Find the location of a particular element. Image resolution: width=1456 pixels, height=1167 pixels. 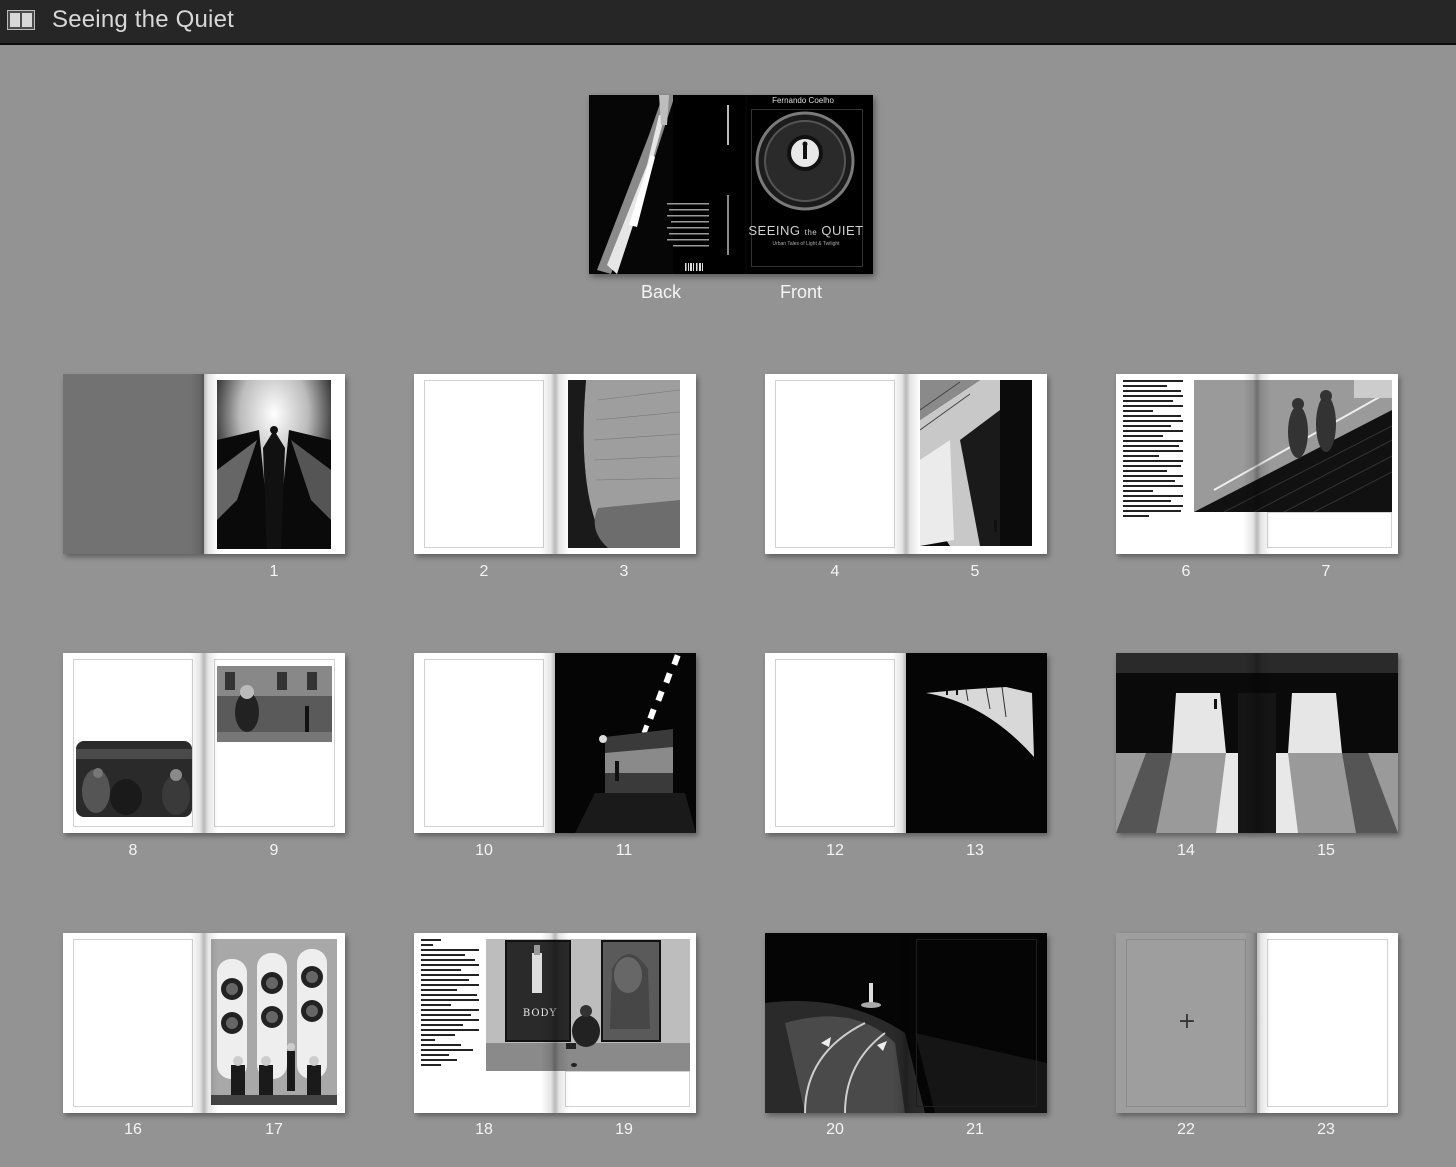

page-number-22: 22 is located at coordinates (1186, 1129).